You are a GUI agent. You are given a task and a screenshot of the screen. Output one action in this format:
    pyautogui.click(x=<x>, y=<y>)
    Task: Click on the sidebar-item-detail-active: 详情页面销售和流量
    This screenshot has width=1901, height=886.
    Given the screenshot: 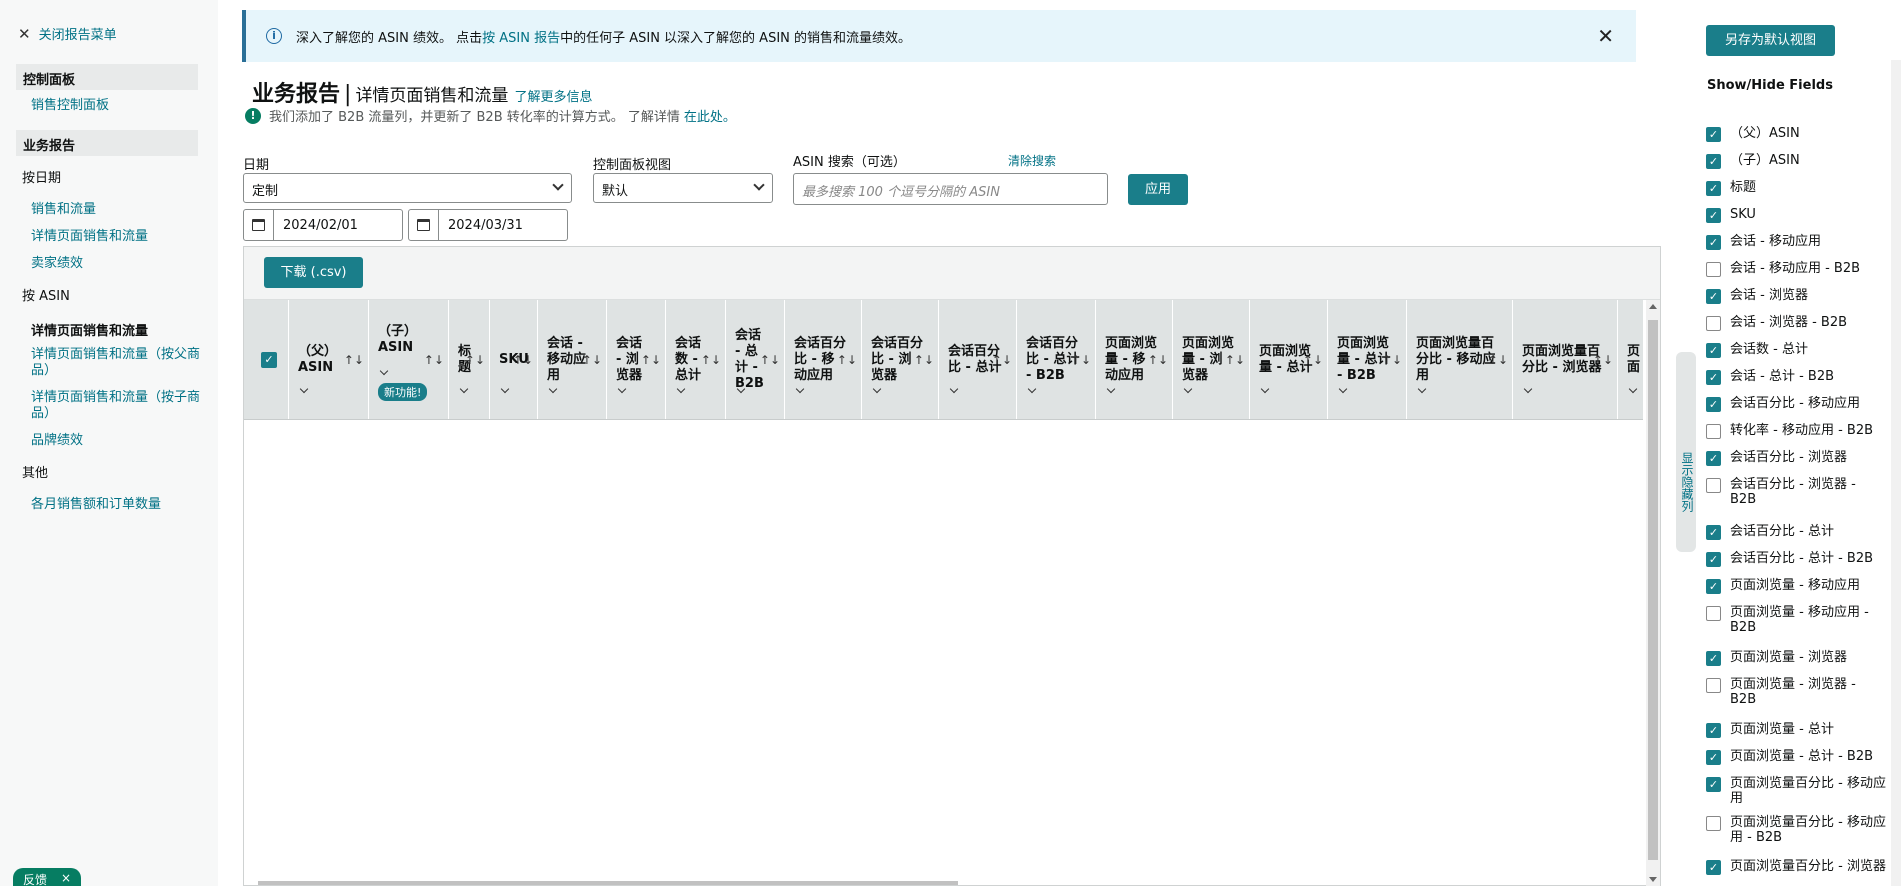 What is the action you would take?
    pyautogui.click(x=89, y=329)
    